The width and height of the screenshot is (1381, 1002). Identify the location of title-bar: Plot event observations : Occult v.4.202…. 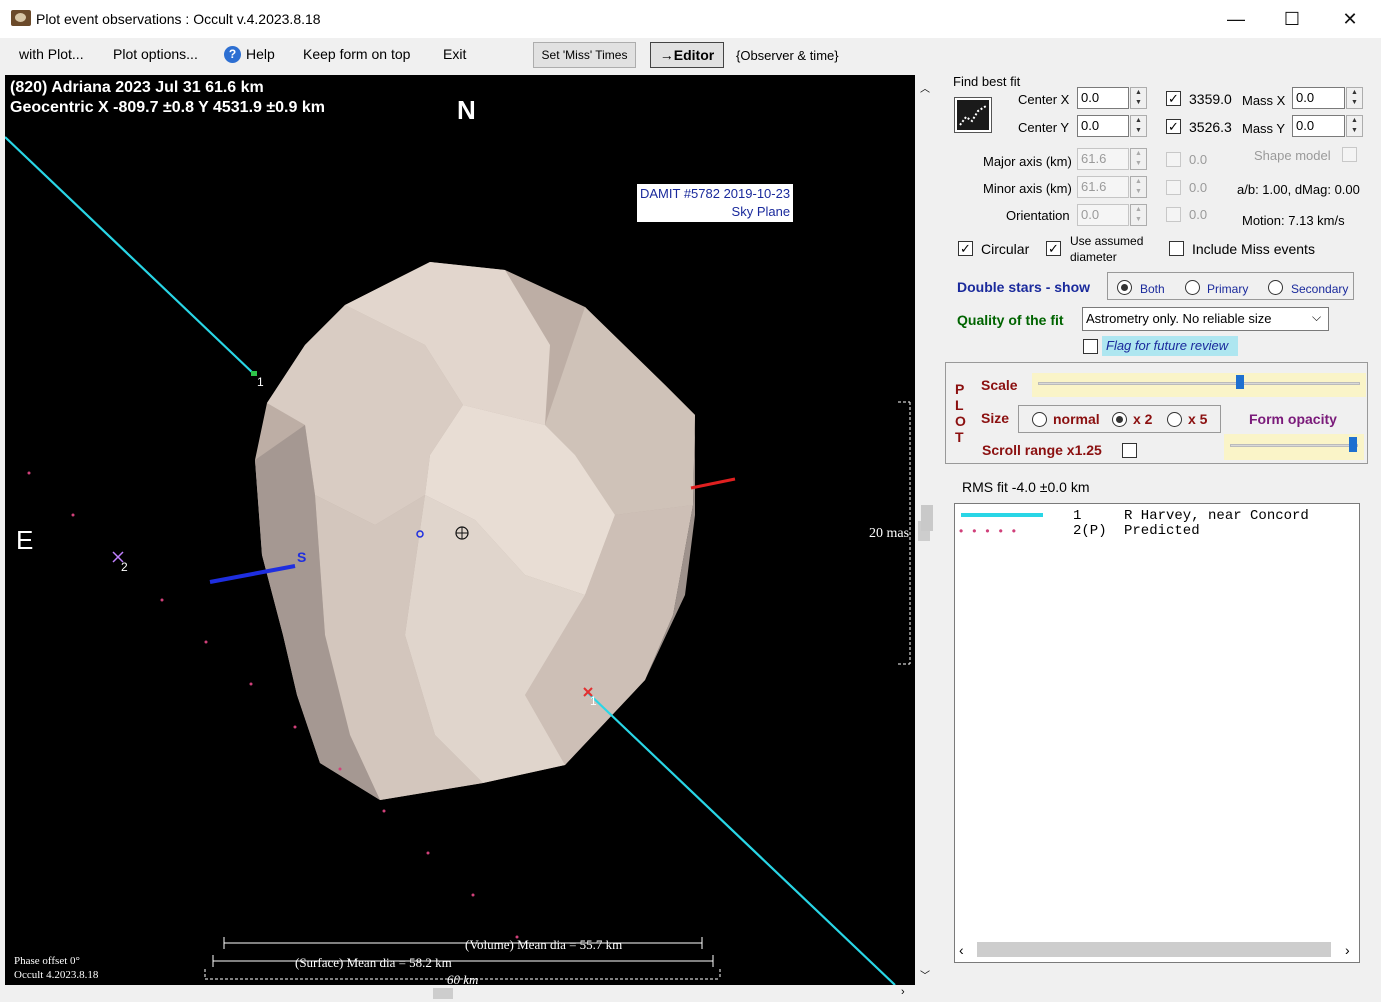
(690, 19).